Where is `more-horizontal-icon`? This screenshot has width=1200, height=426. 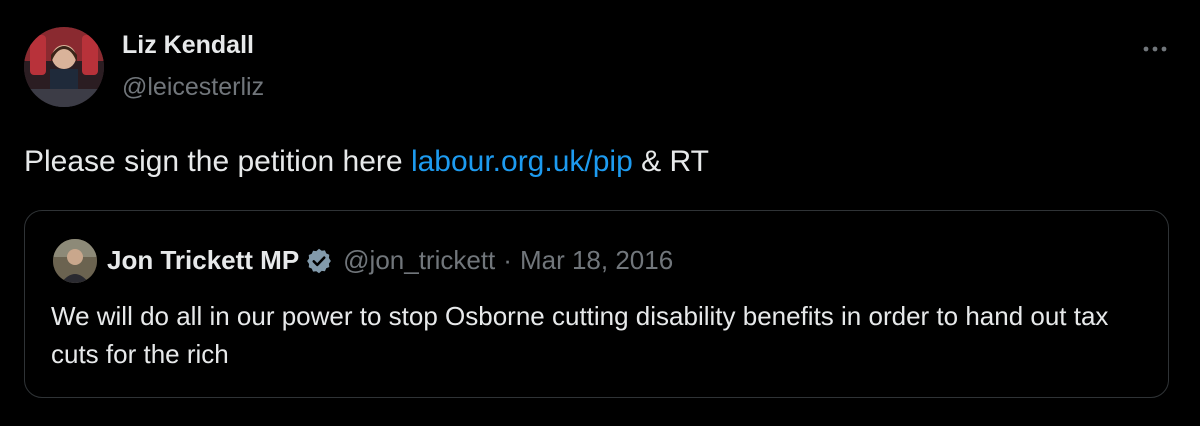
more-horizontal-icon is located at coordinates (1155, 49).